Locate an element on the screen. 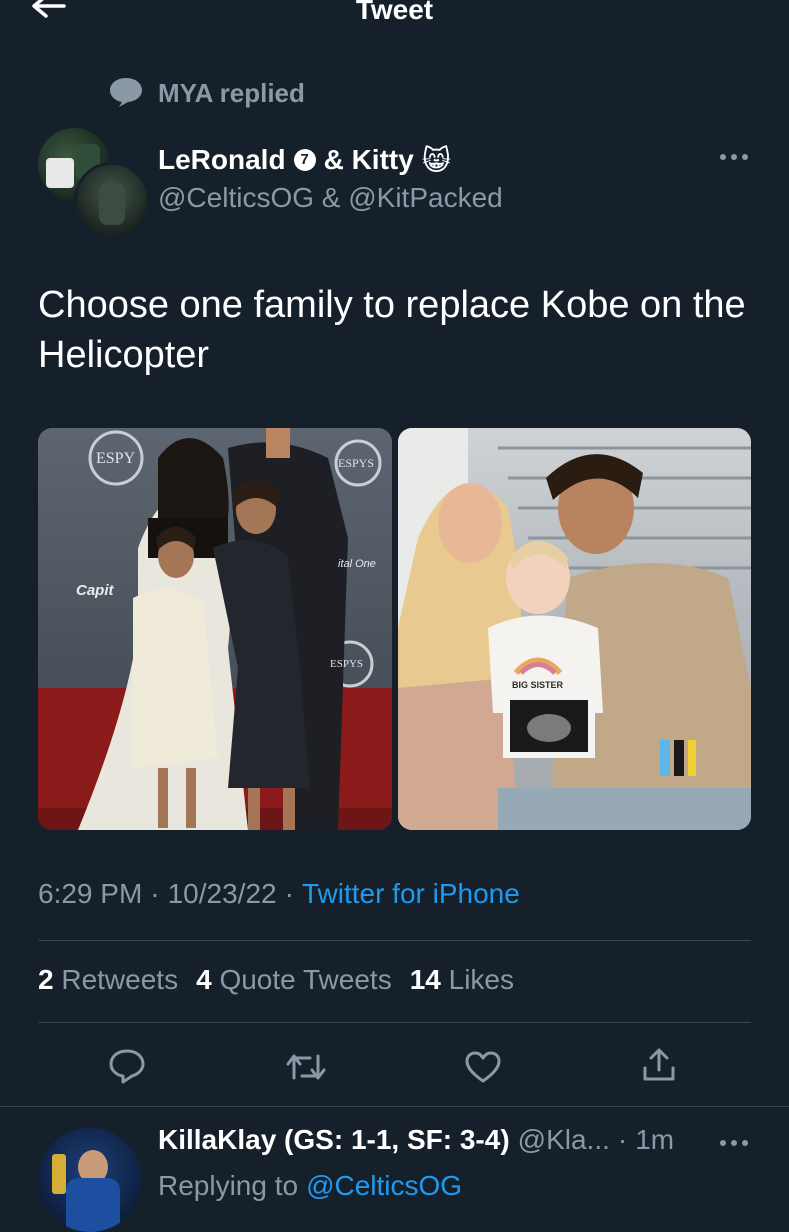 This screenshot has height=1232, width=789. timestamp-row: 6:29 PM · 10/23/22 · Twitter for iPhone is located at coordinates (279, 894).